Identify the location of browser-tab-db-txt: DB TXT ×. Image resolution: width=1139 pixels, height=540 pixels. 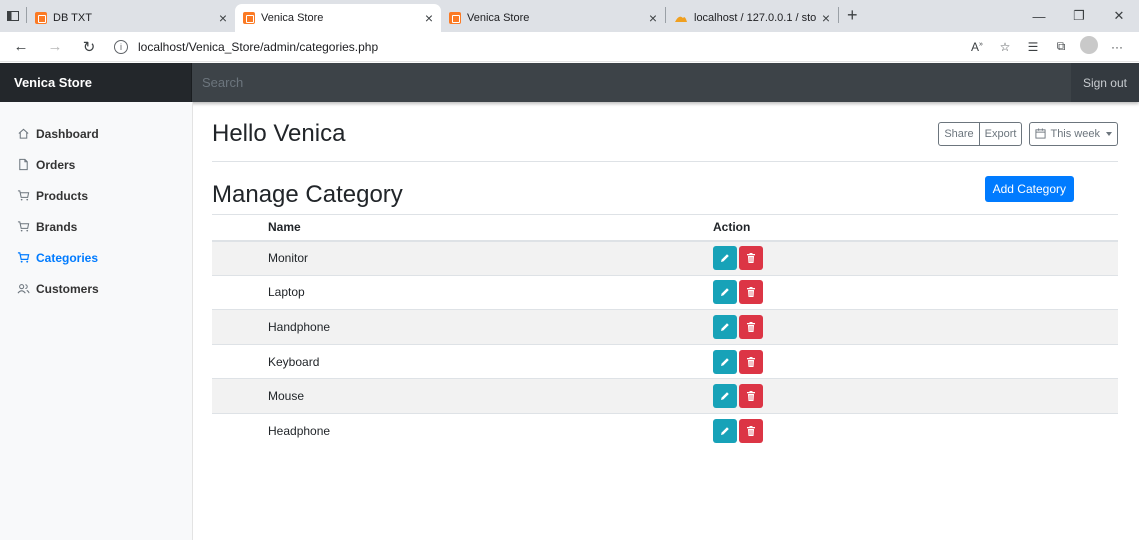
(131, 18).